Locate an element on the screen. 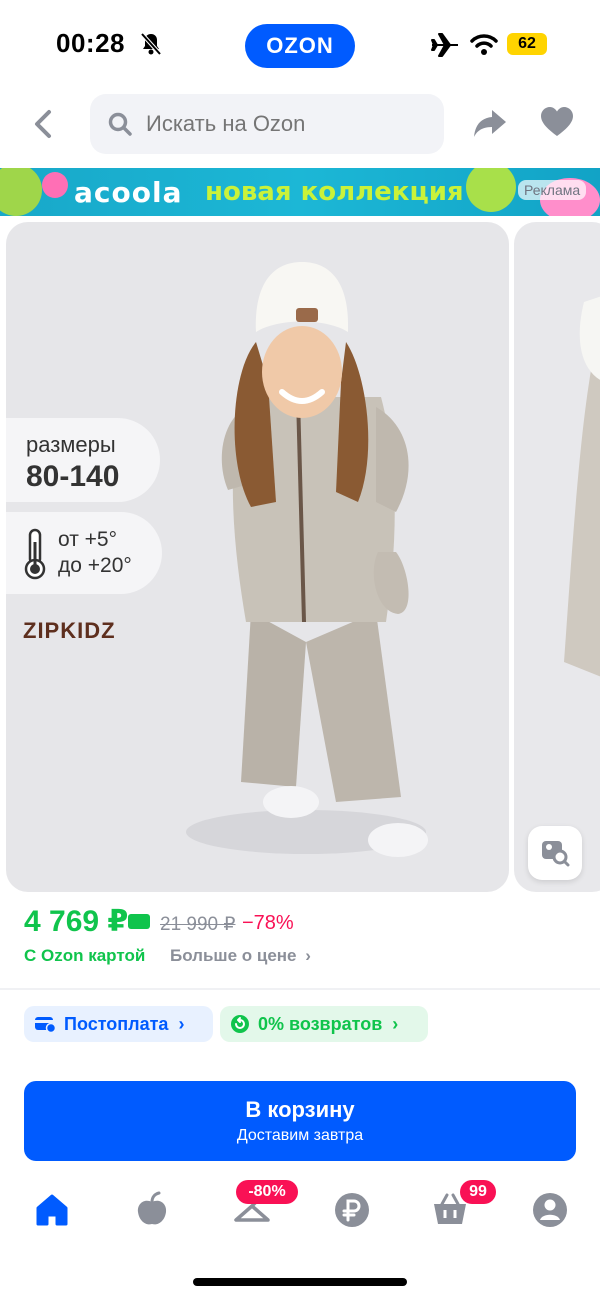 The image size is (600, 1300). battery-indicator: 62 is located at coordinates (527, 44).